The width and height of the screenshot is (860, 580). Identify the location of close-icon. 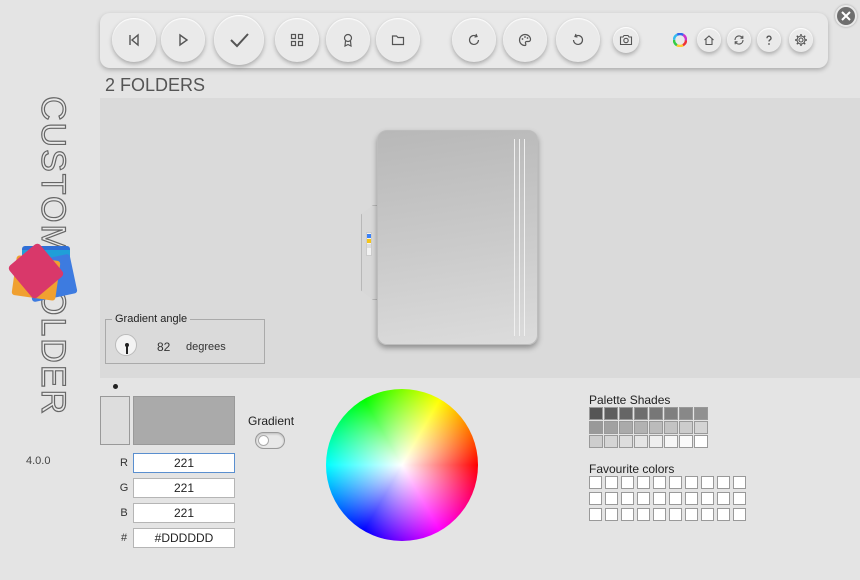
(846, 16).